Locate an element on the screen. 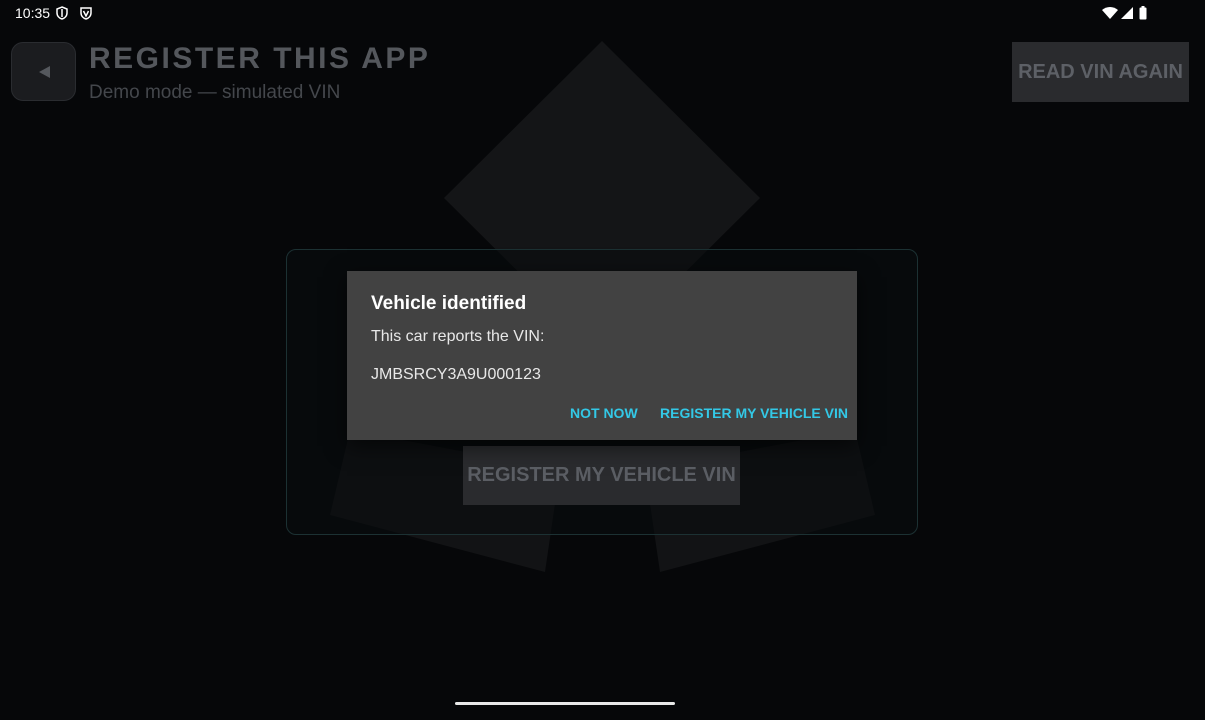 The width and height of the screenshot is (1205, 720). read-vin-again-button: READ VIN AGAIN is located at coordinates (1100, 72).